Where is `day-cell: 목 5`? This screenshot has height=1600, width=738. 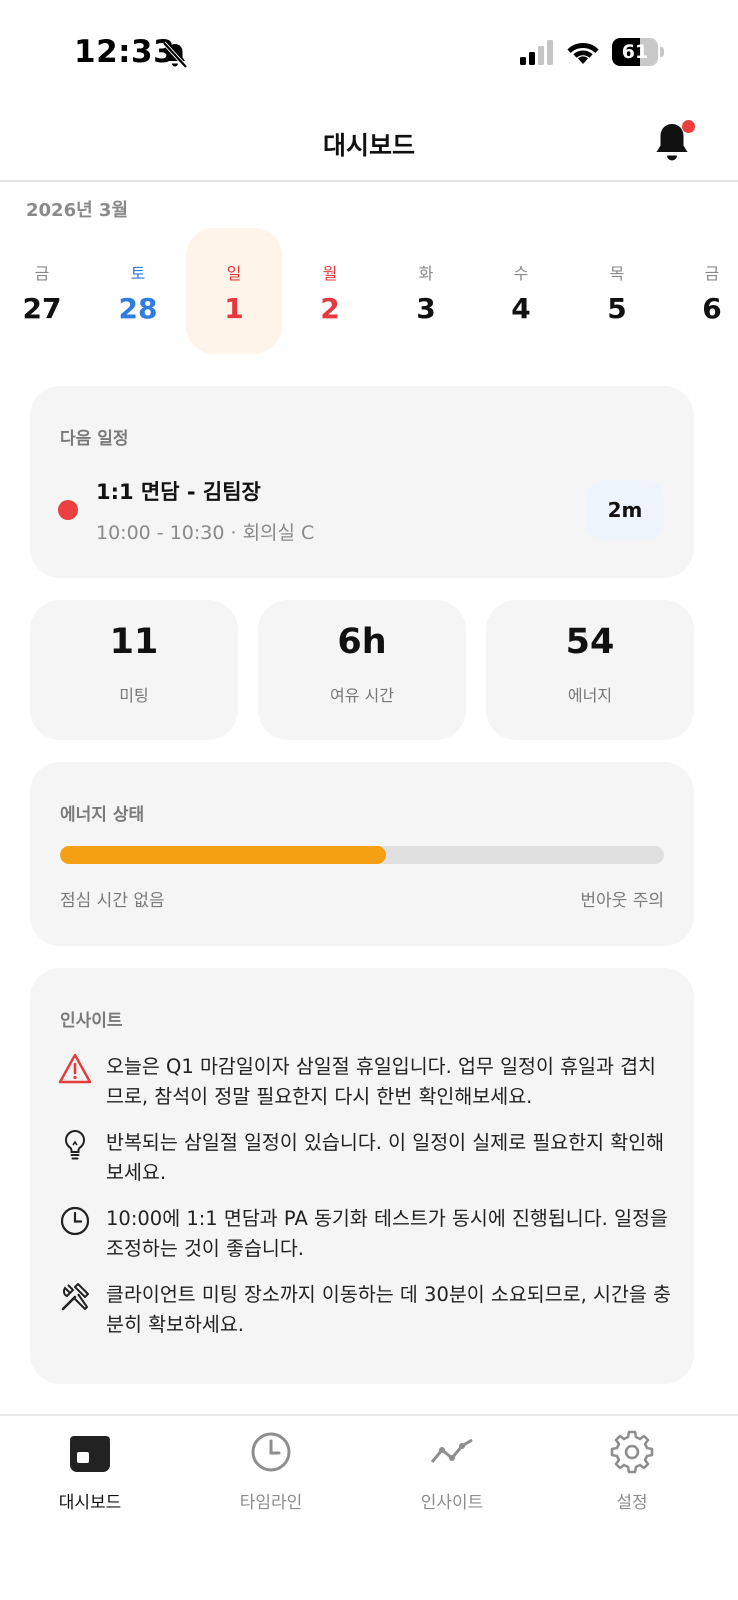 day-cell: 목 5 is located at coordinates (617, 291).